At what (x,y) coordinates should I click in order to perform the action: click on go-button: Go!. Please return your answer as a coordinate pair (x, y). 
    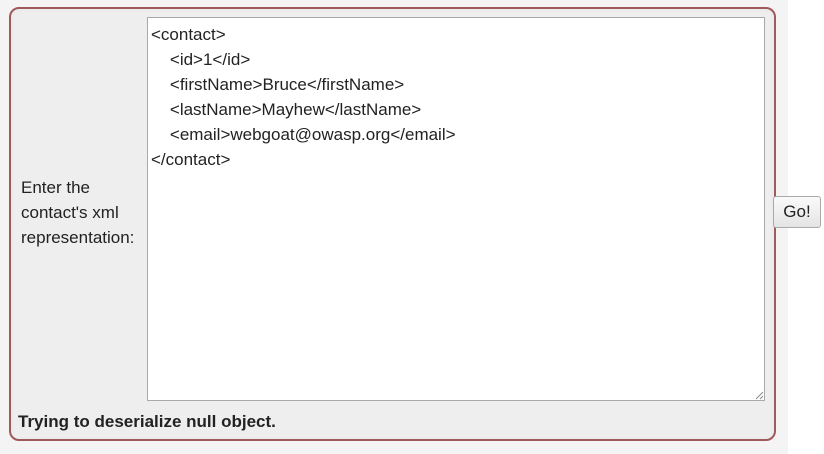
    Looking at the image, I should click on (797, 212).